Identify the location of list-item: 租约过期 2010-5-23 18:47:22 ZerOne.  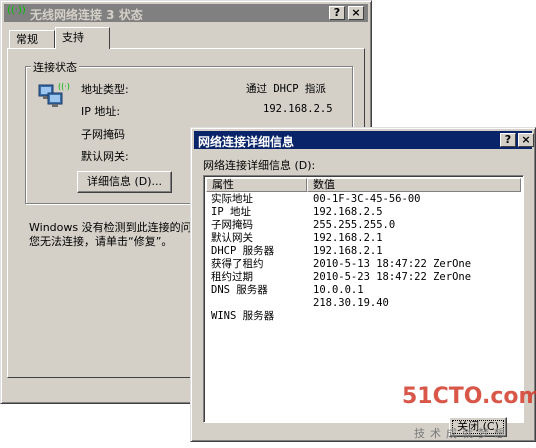
(363, 277).